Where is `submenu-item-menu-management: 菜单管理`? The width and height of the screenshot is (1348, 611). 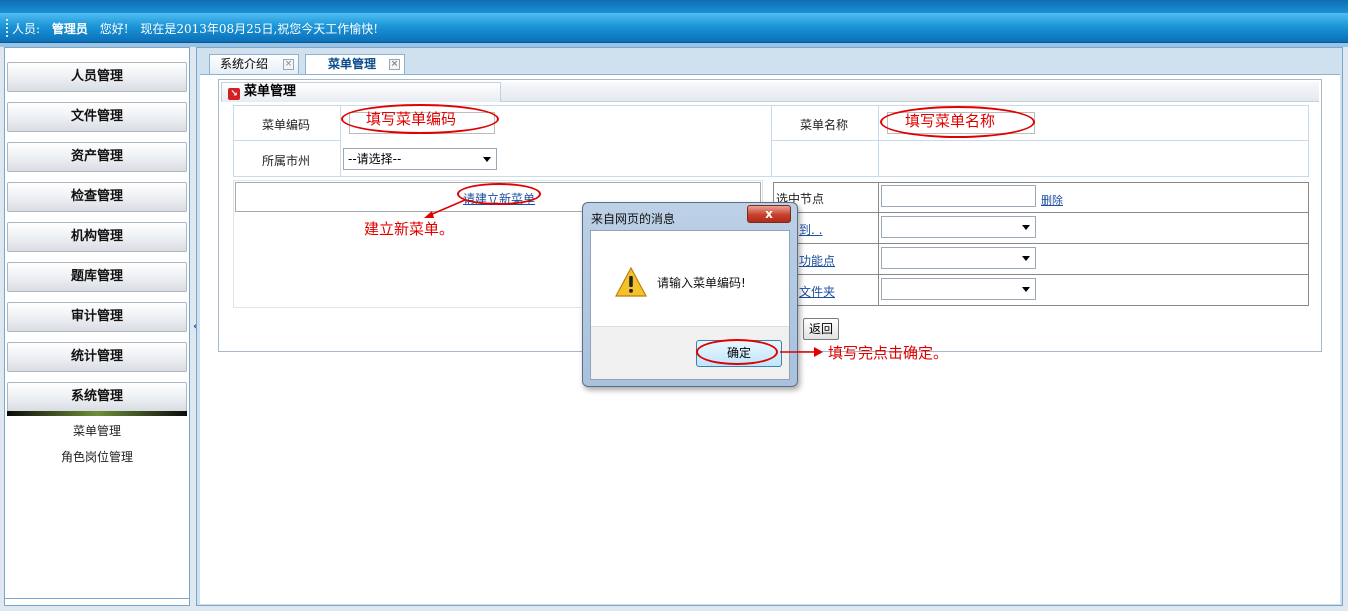 submenu-item-menu-management: 菜单管理 is located at coordinates (97, 430).